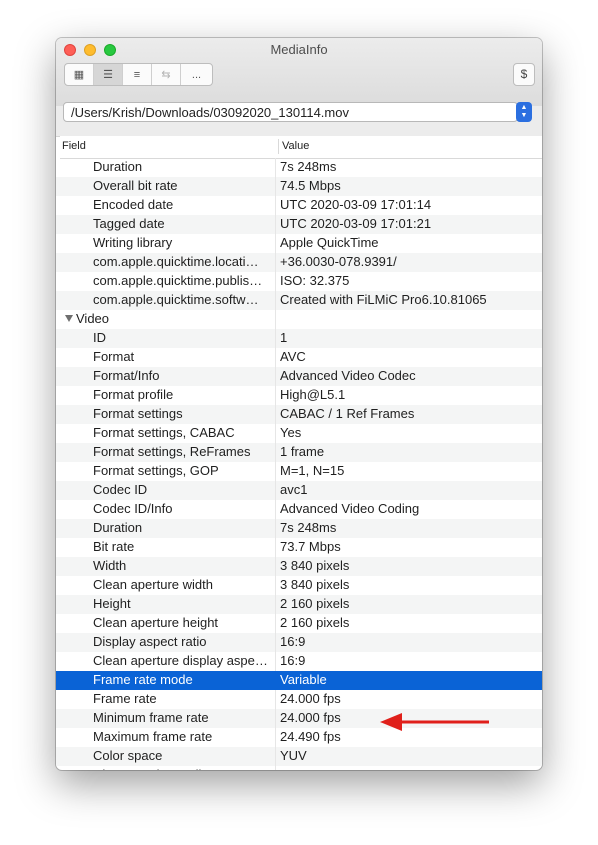  What do you see at coordinates (299, 471) in the screenshot?
I see `table-row: Format settings, GOP M=1, N=15` at bounding box center [299, 471].